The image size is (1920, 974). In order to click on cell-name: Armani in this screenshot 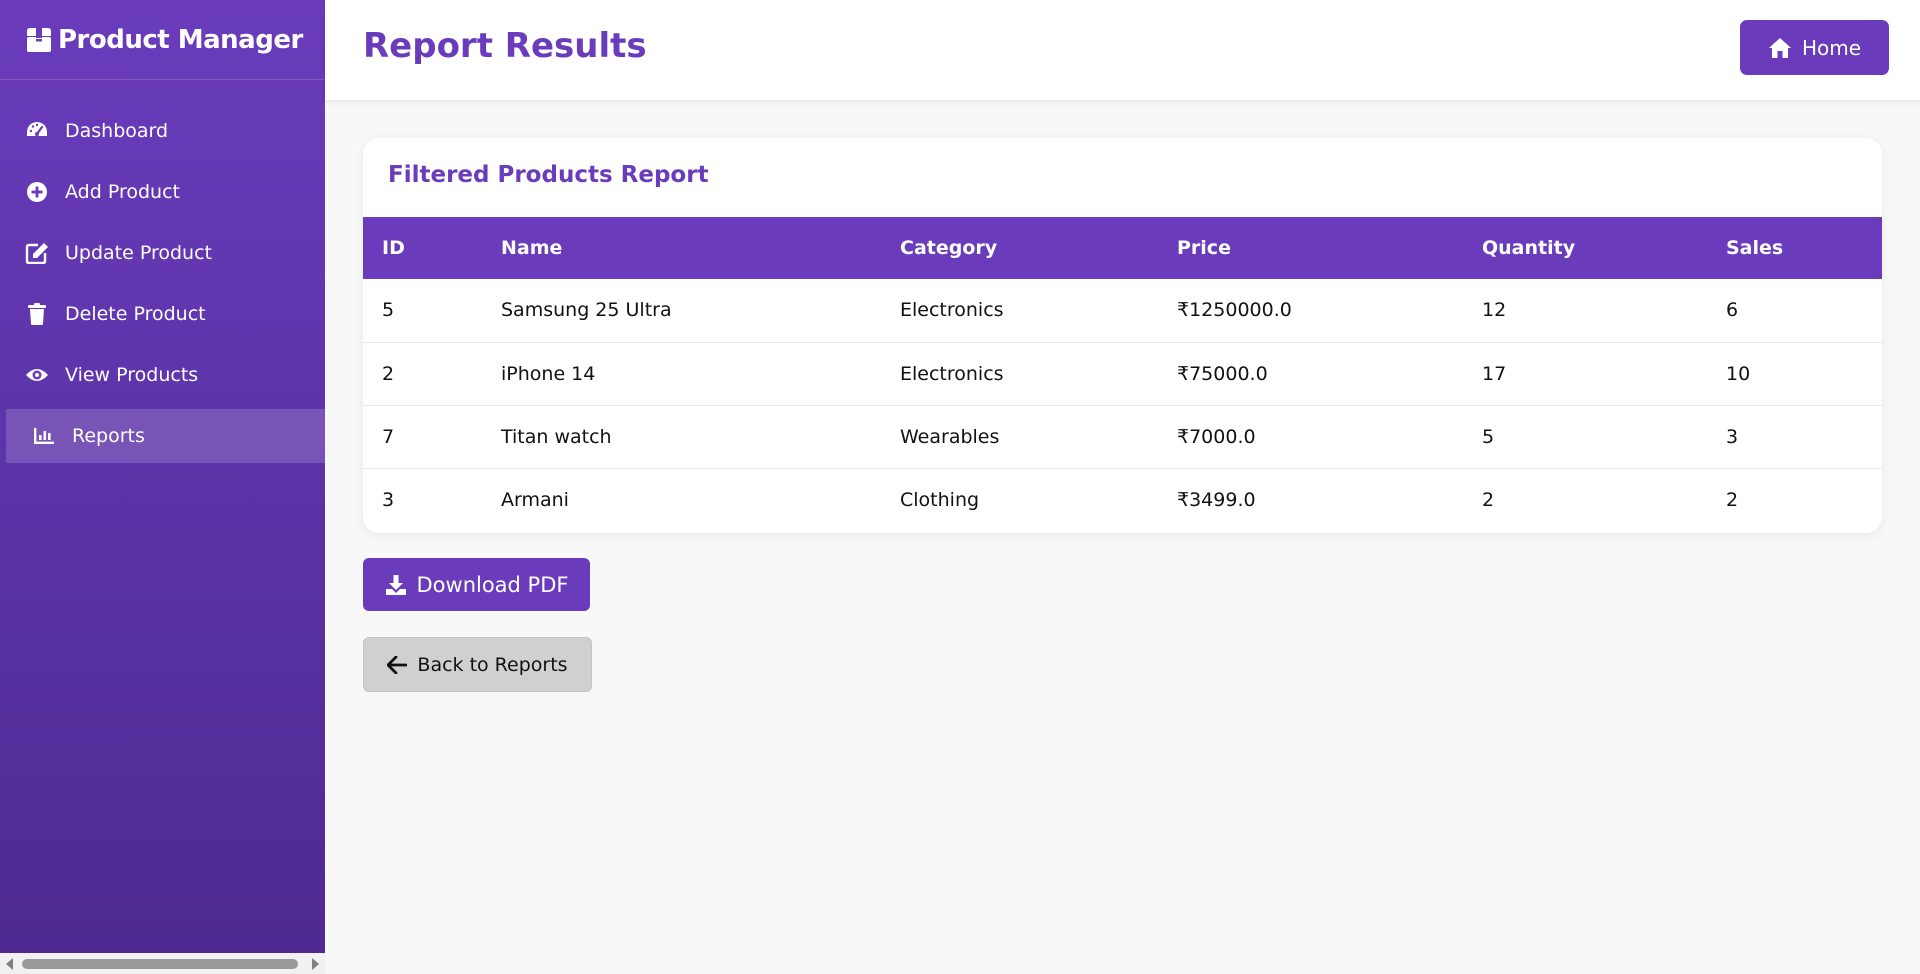, I will do `click(681, 499)`.